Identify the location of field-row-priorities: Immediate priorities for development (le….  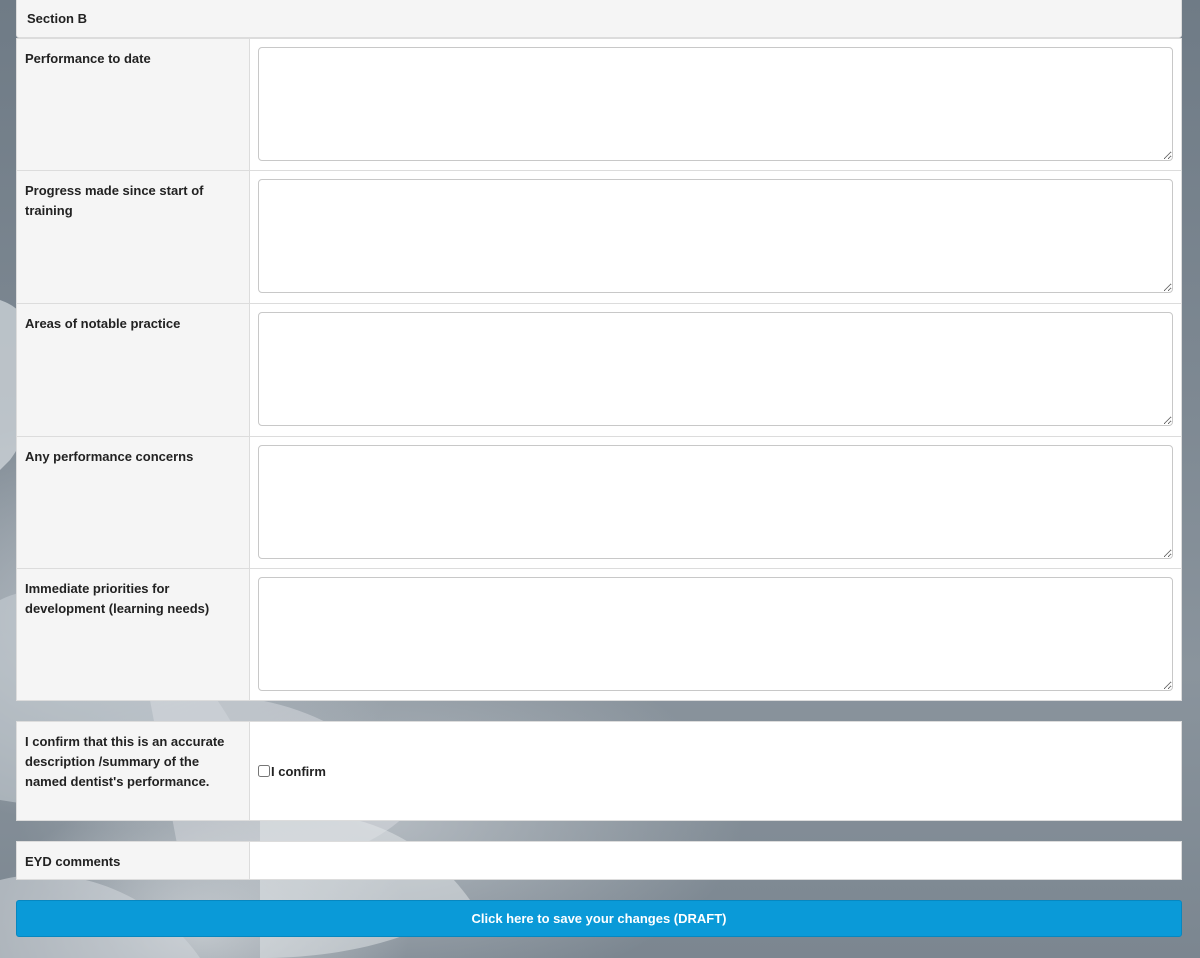
(599, 634).